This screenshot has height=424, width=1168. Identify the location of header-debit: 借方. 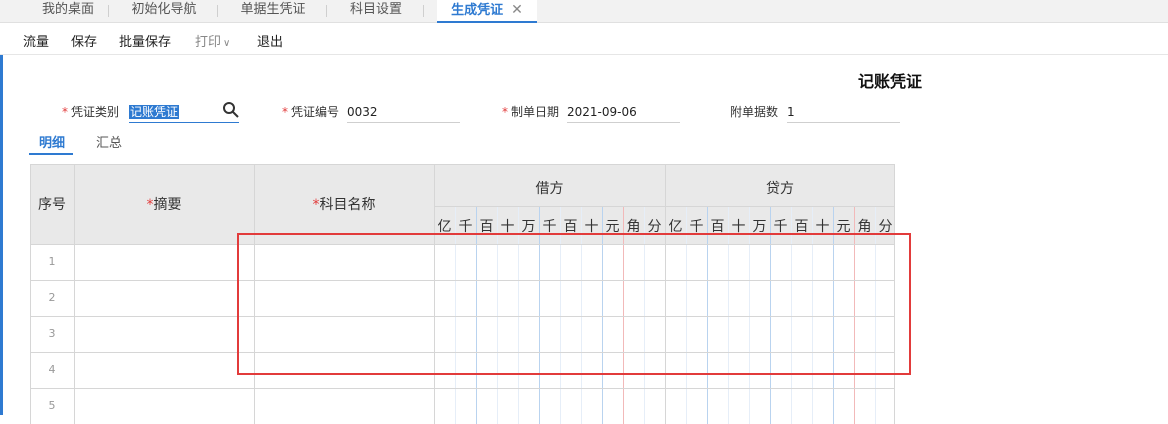
(549, 189).